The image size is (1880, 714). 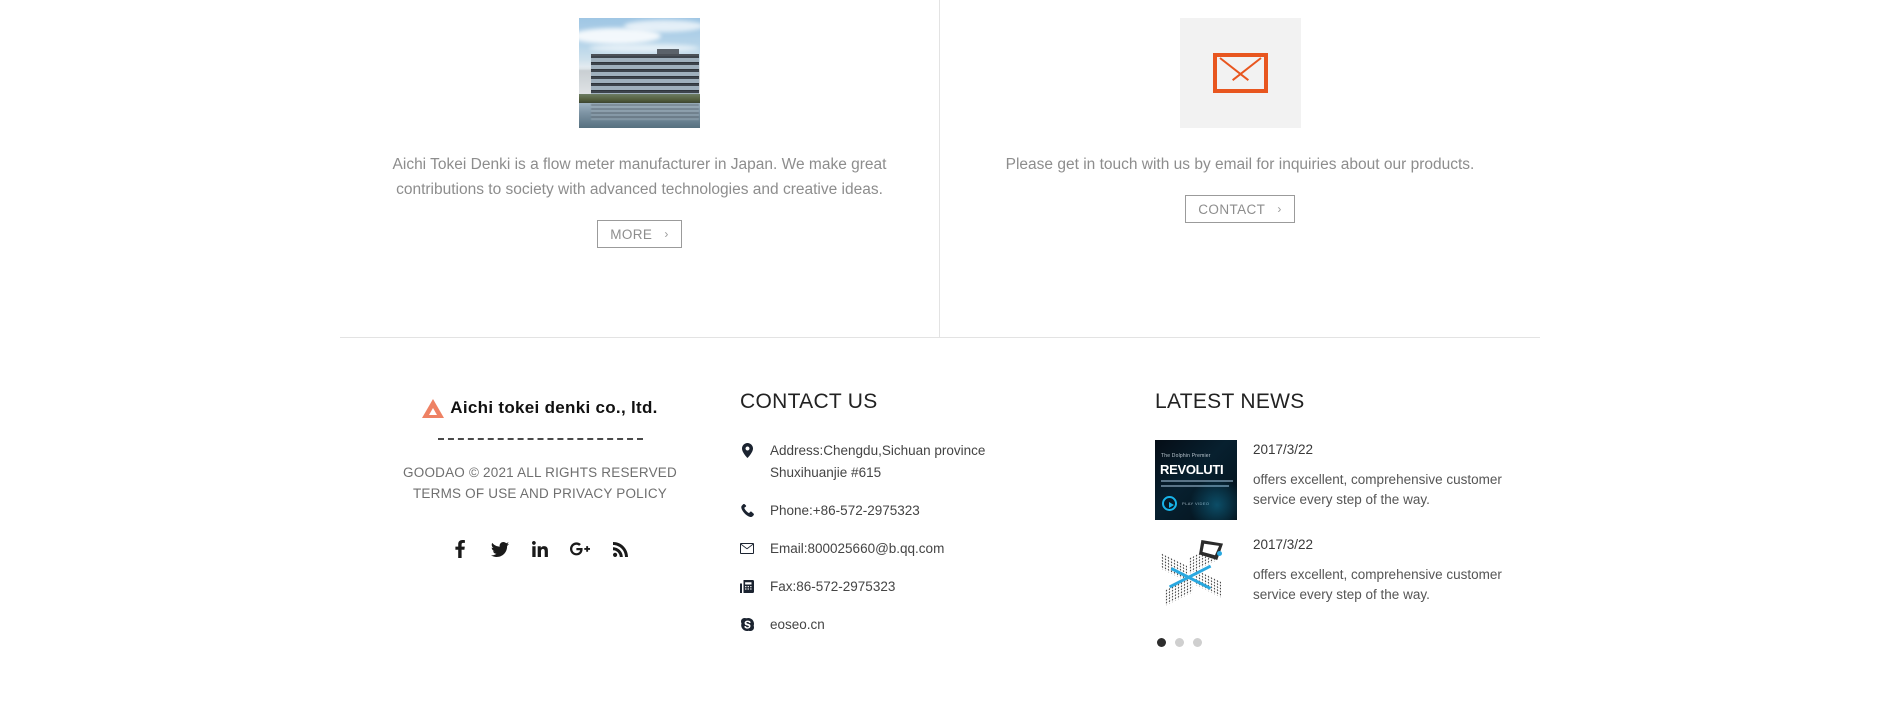 What do you see at coordinates (1186, 456) in the screenshot?
I see `news-thumb-headline-small: The Dolphin Premier` at bounding box center [1186, 456].